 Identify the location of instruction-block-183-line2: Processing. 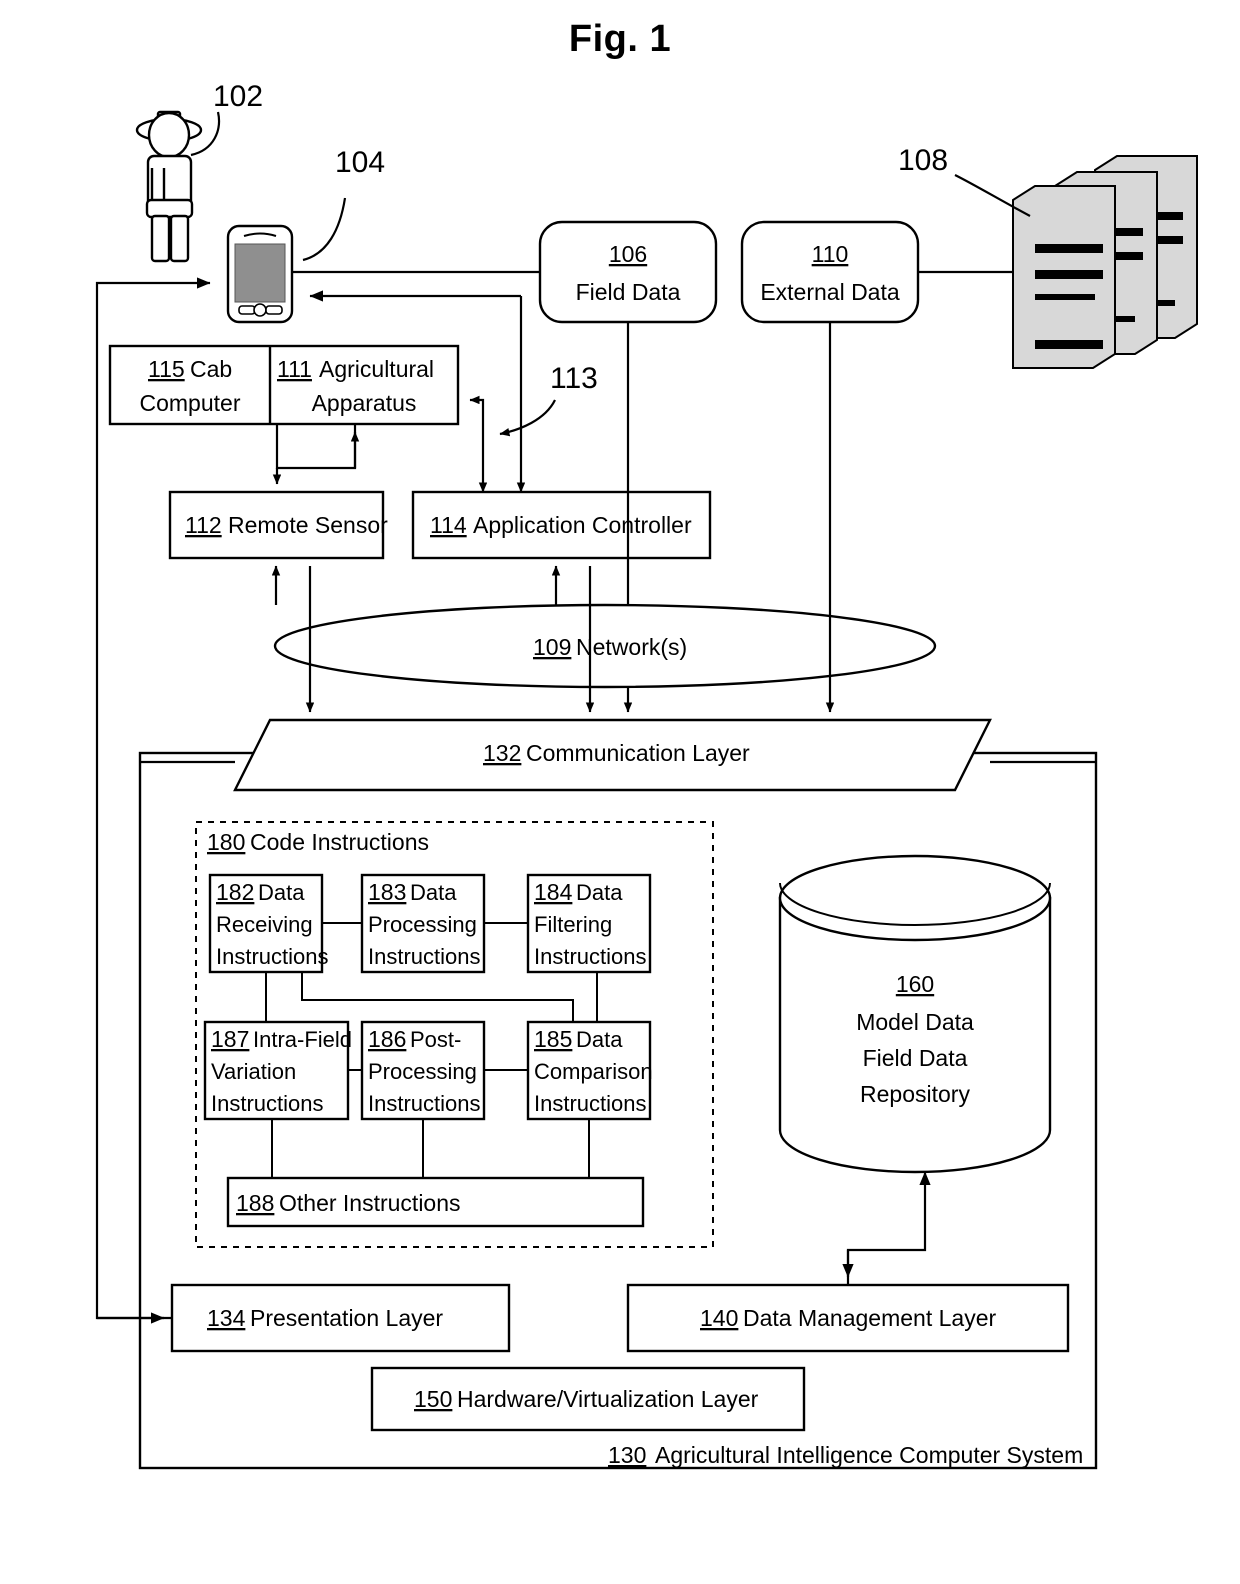
(422, 924).